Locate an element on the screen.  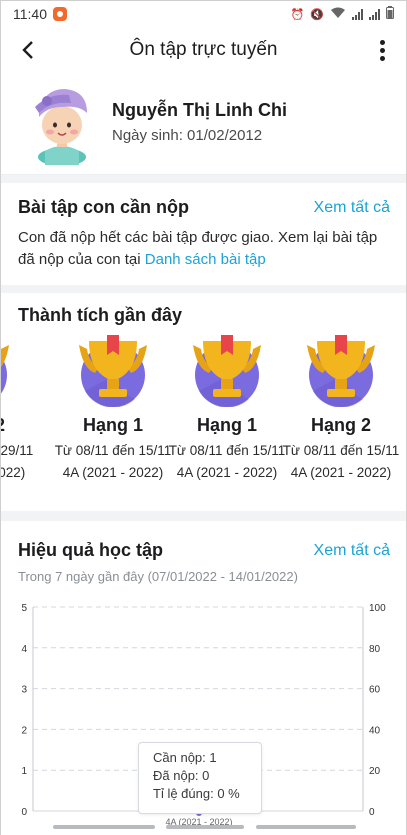
achievement-period: Từ 22/11 đến 29/11 is located at coordinates (17, 450).